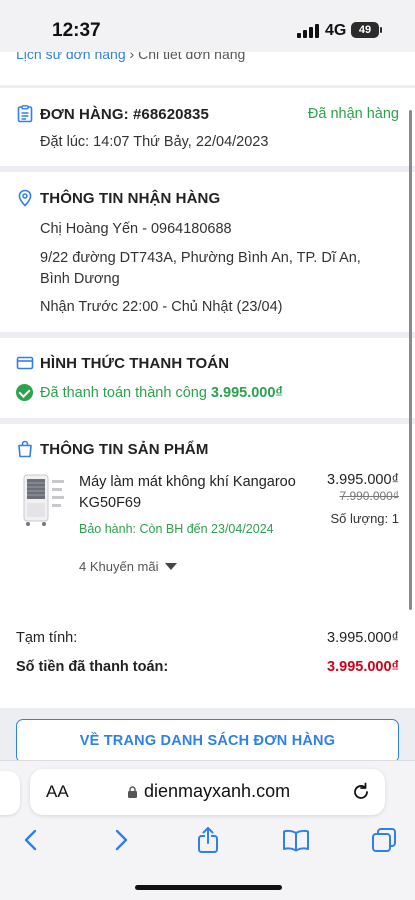  What do you see at coordinates (336, 30) in the screenshot?
I see `network-type: 4G` at bounding box center [336, 30].